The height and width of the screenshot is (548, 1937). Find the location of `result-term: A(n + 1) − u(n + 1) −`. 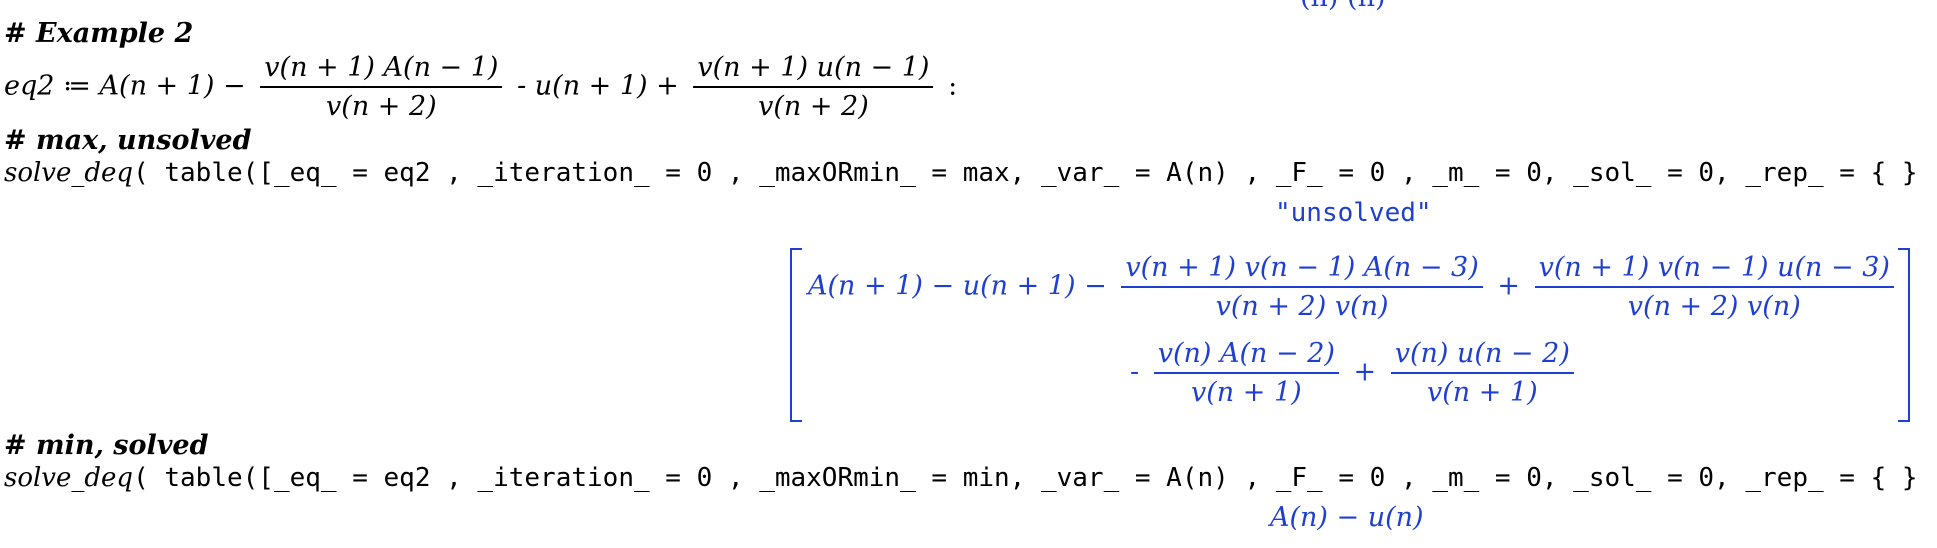

result-term: A(n + 1) − u(n + 1) − is located at coordinates (957, 286).